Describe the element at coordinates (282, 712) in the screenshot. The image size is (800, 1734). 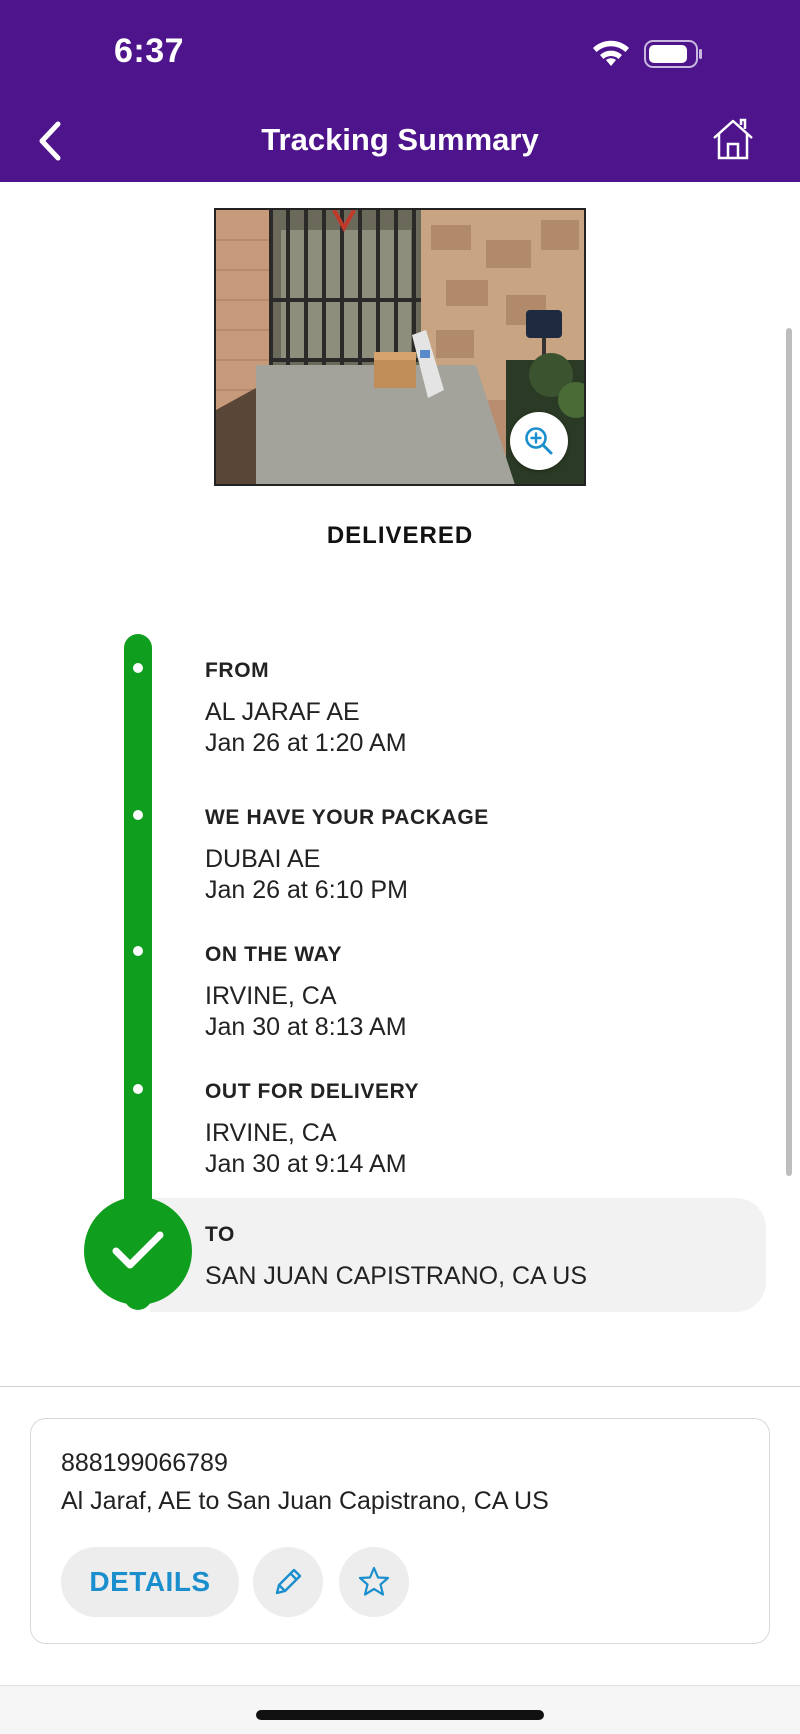
I see `event-location: AL JARAF AE` at that location.